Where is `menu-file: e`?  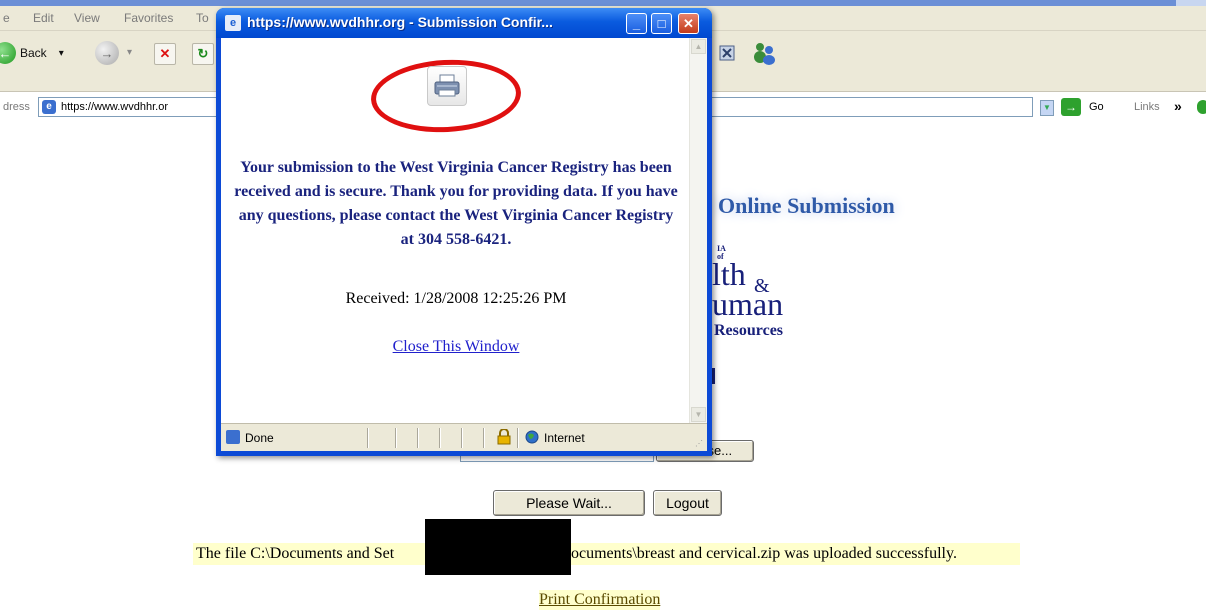 menu-file: e is located at coordinates (6, 18).